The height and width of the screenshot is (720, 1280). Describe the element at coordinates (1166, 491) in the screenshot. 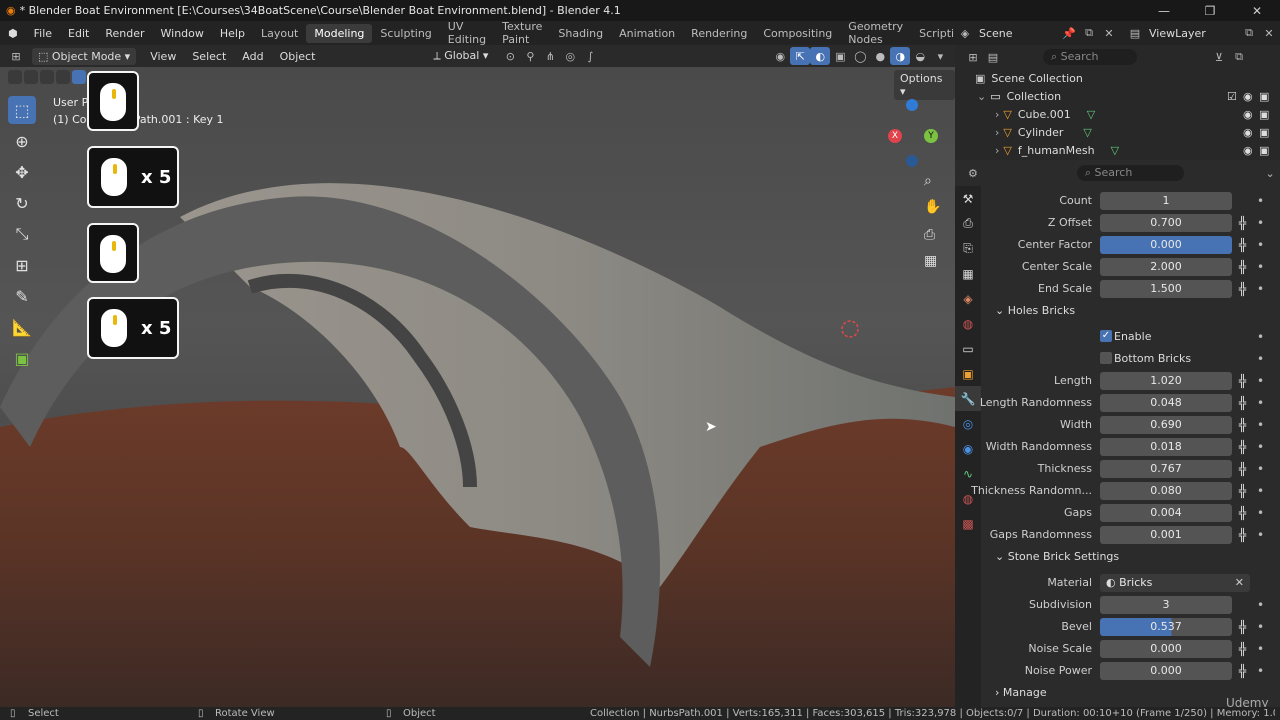

I see `thickness-randomness-field: 0.080` at that location.